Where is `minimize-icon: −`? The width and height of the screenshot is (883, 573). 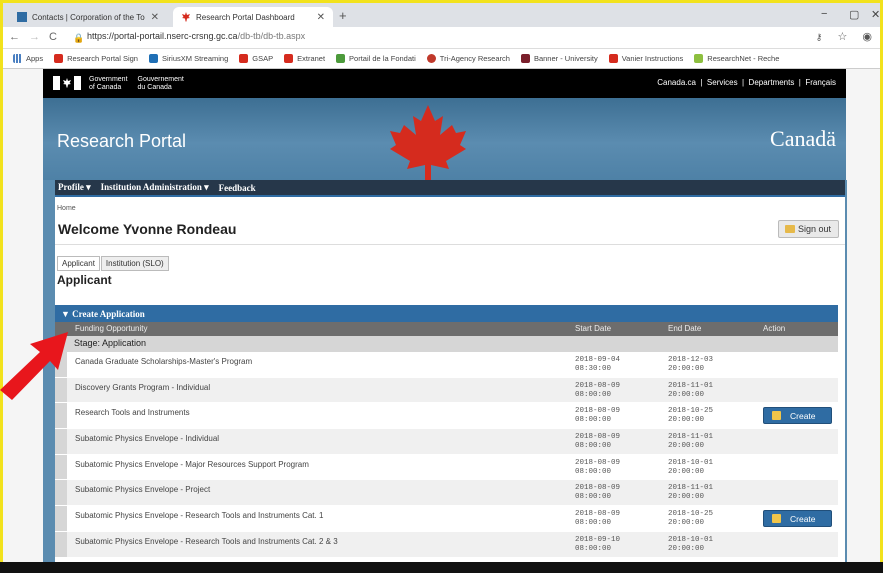
minimize-icon: − is located at coordinates (824, 14).